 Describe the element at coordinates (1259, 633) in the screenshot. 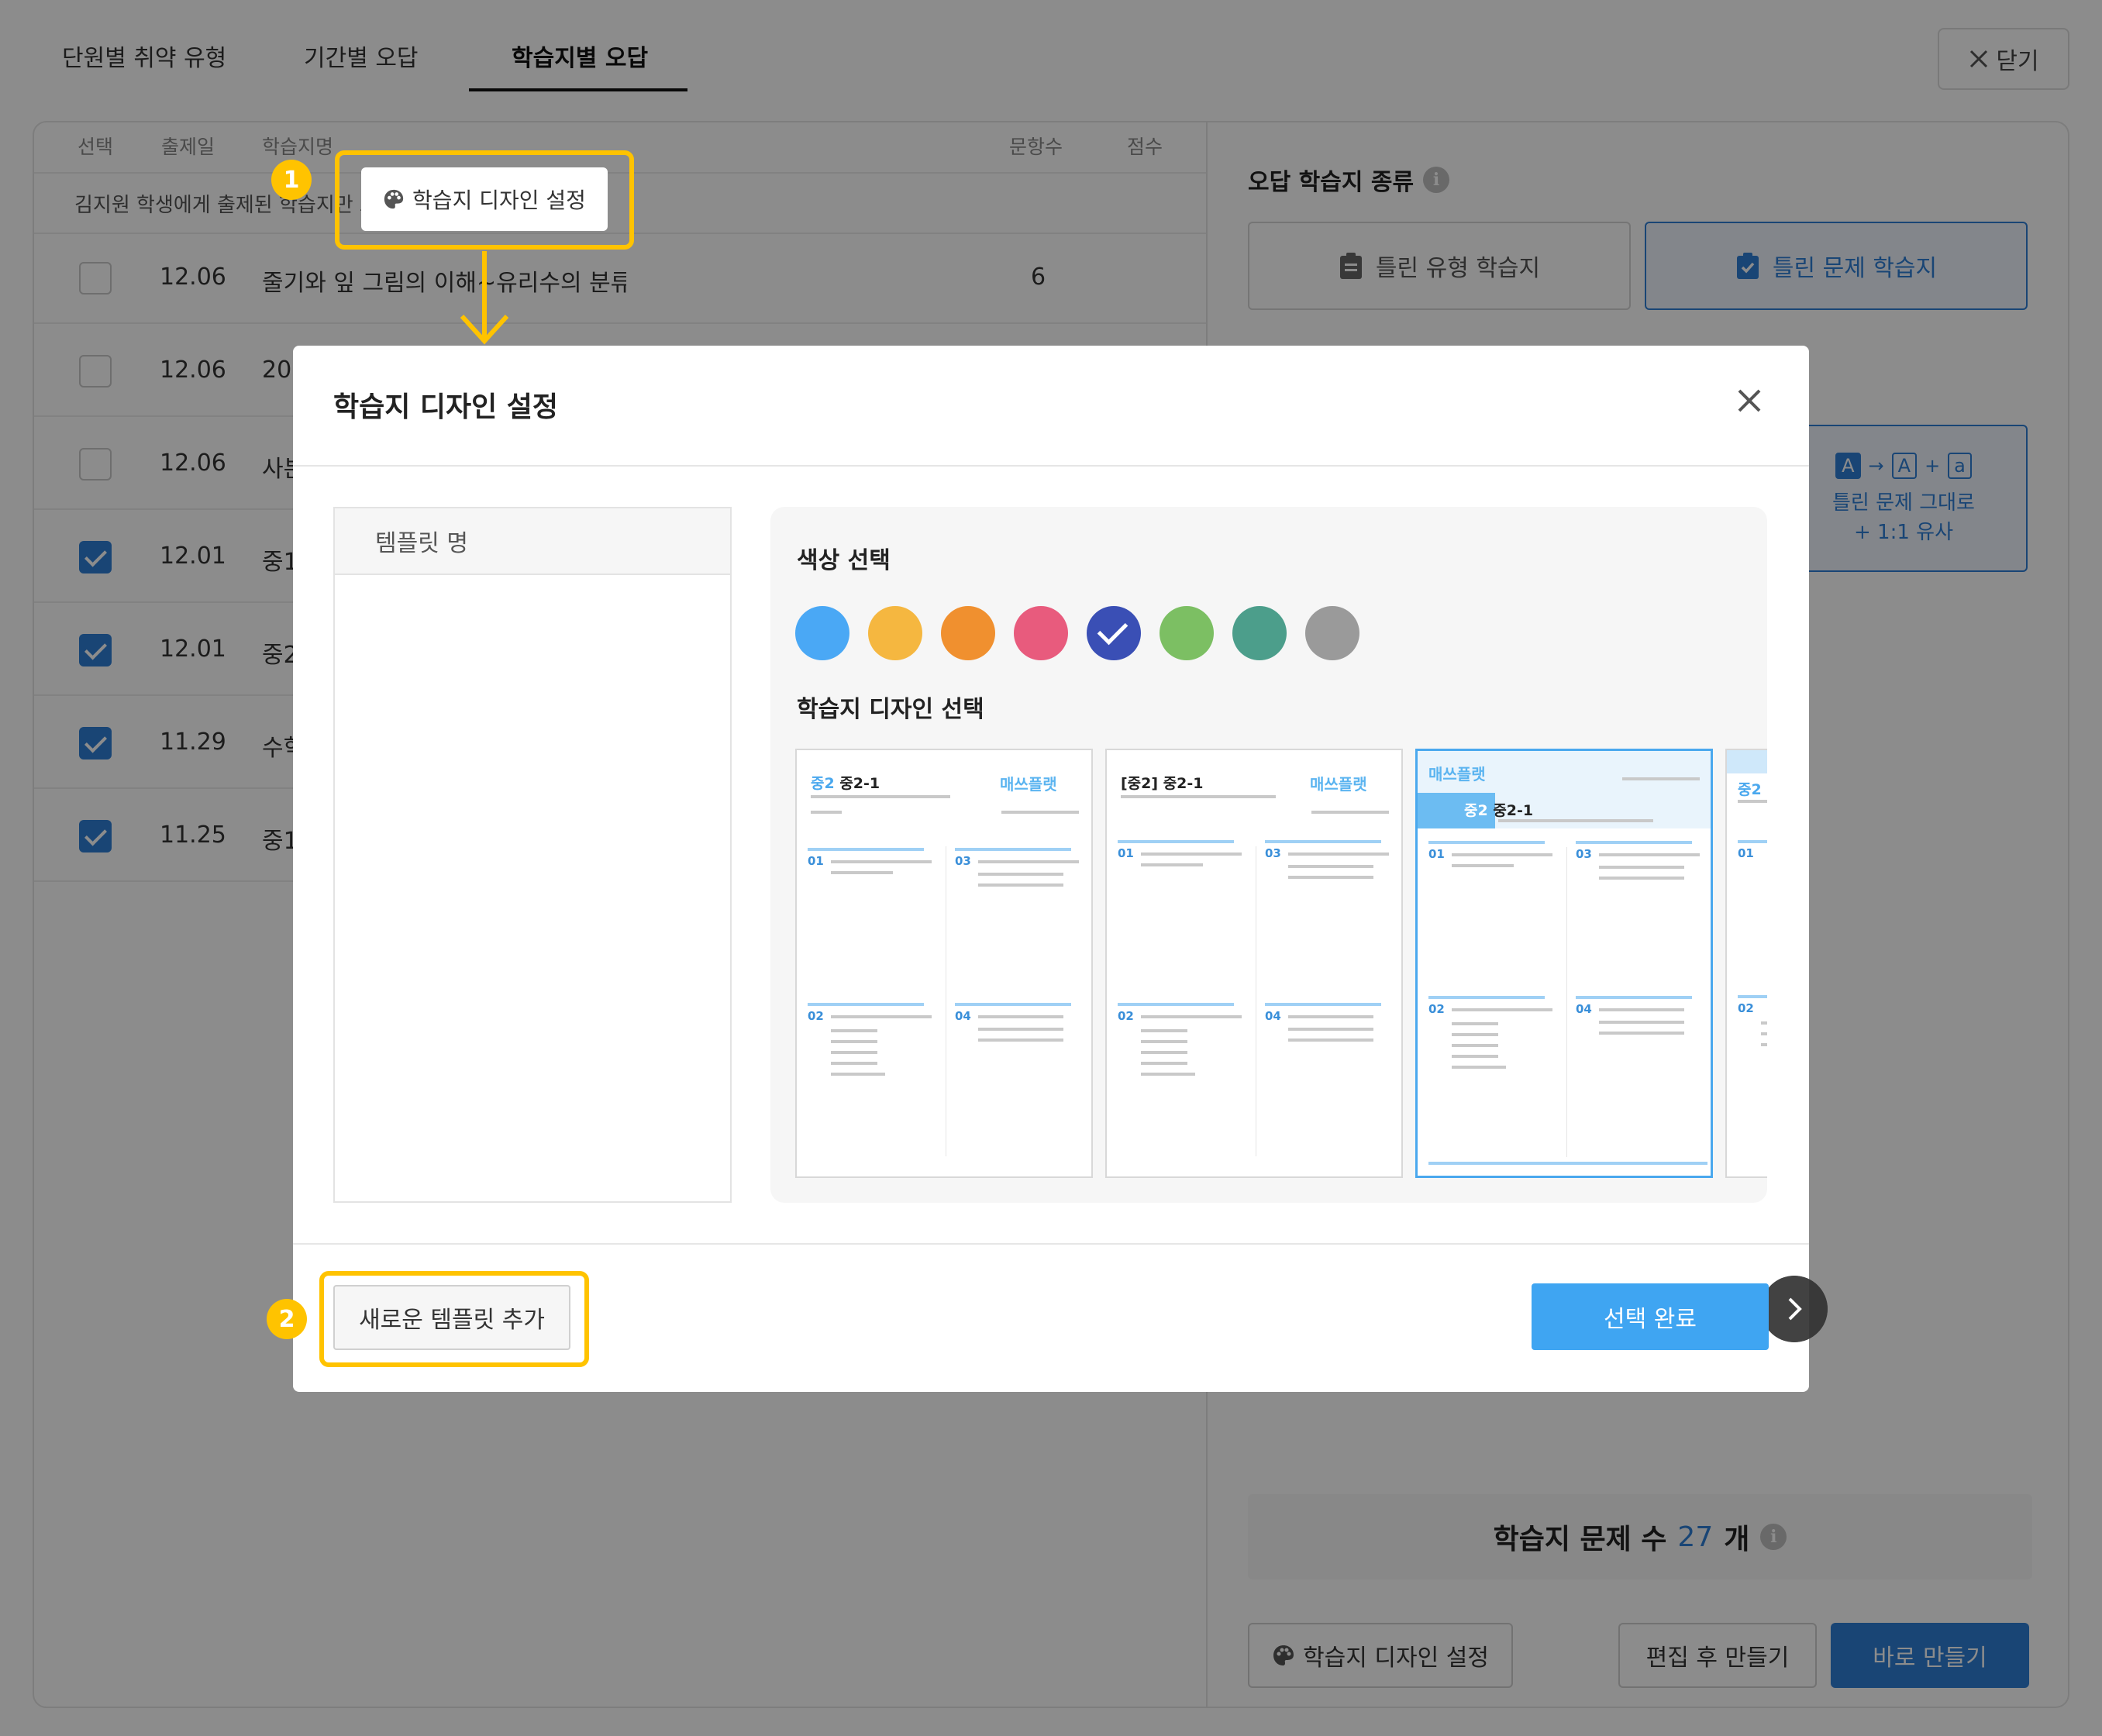

I see `color-swatch-teal` at that location.